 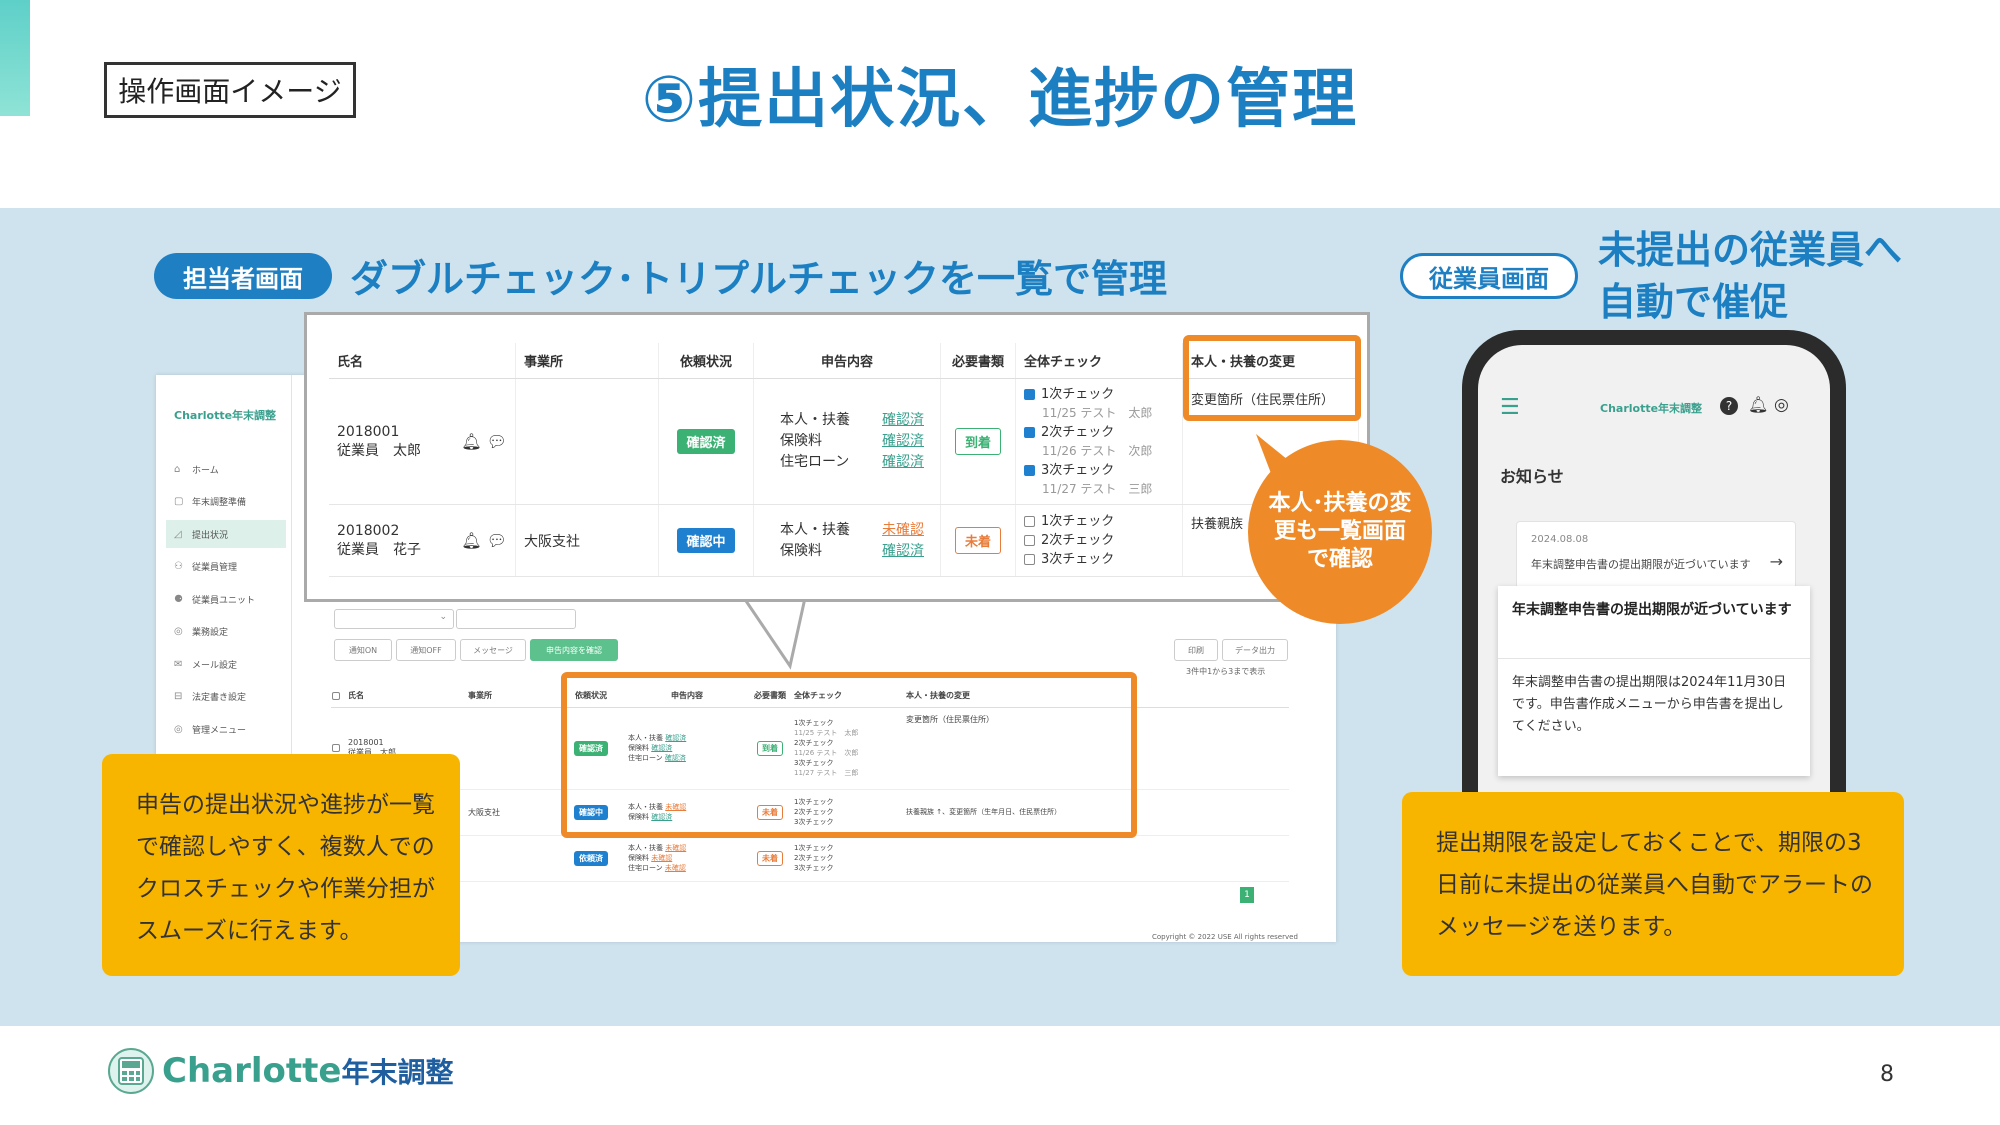 What do you see at coordinates (368, 530) in the screenshot?
I see `employee-id: 2018002` at bounding box center [368, 530].